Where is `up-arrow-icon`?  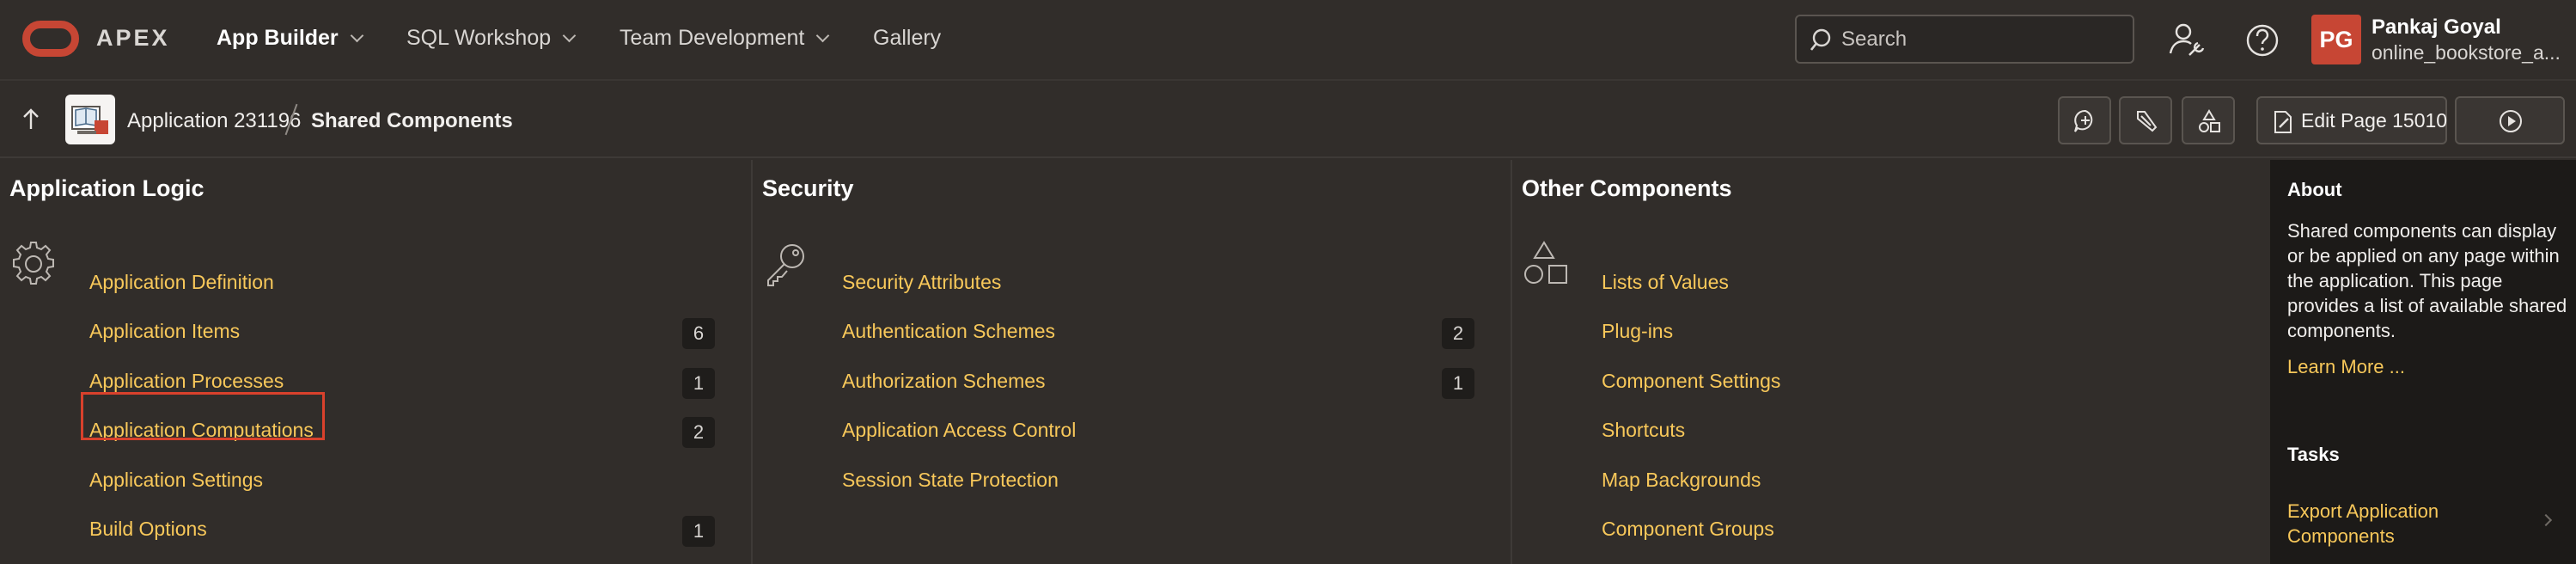
up-arrow-icon is located at coordinates (31, 119).